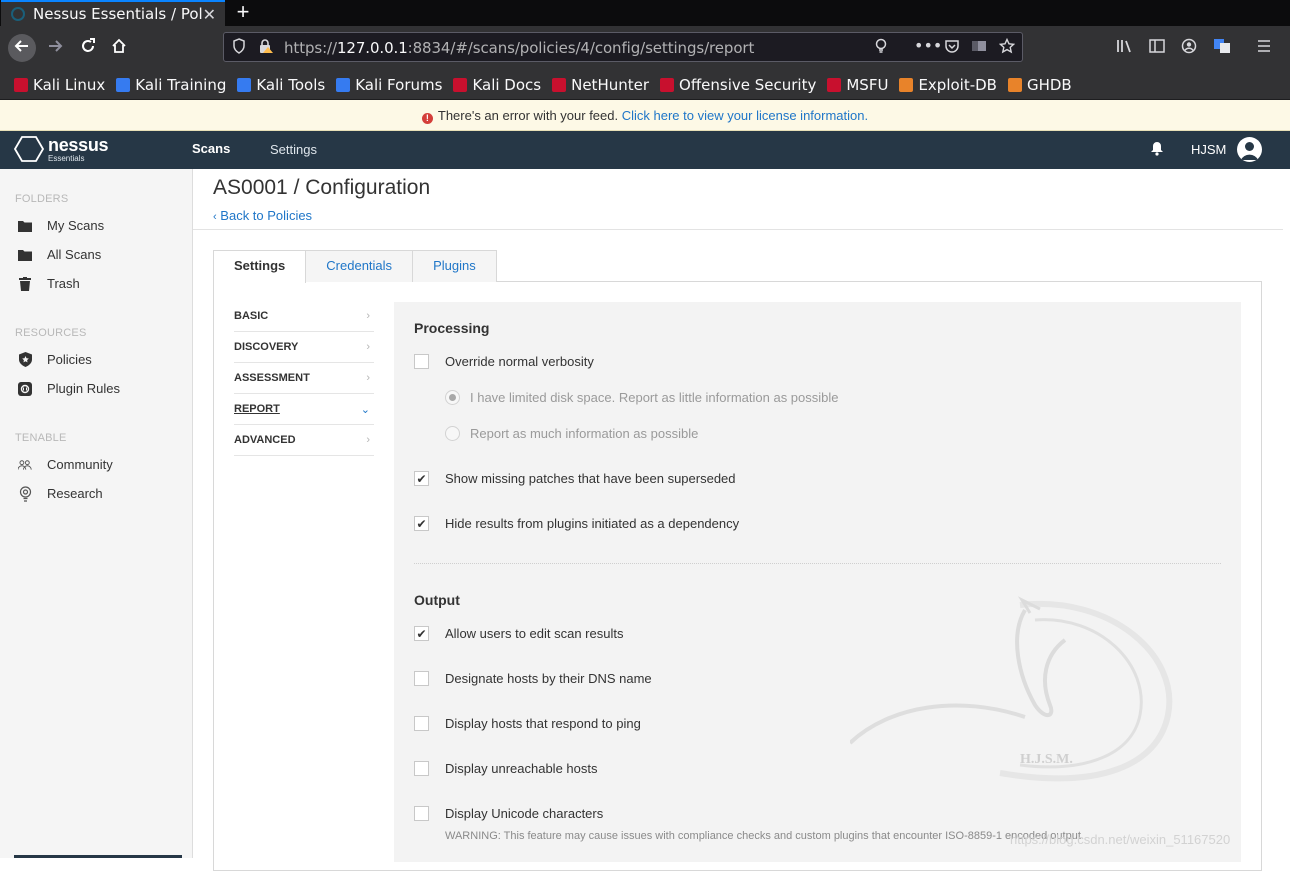  What do you see at coordinates (504, 361) in the screenshot?
I see `option-override-verbosity: Override normal verbosity` at bounding box center [504, 361].